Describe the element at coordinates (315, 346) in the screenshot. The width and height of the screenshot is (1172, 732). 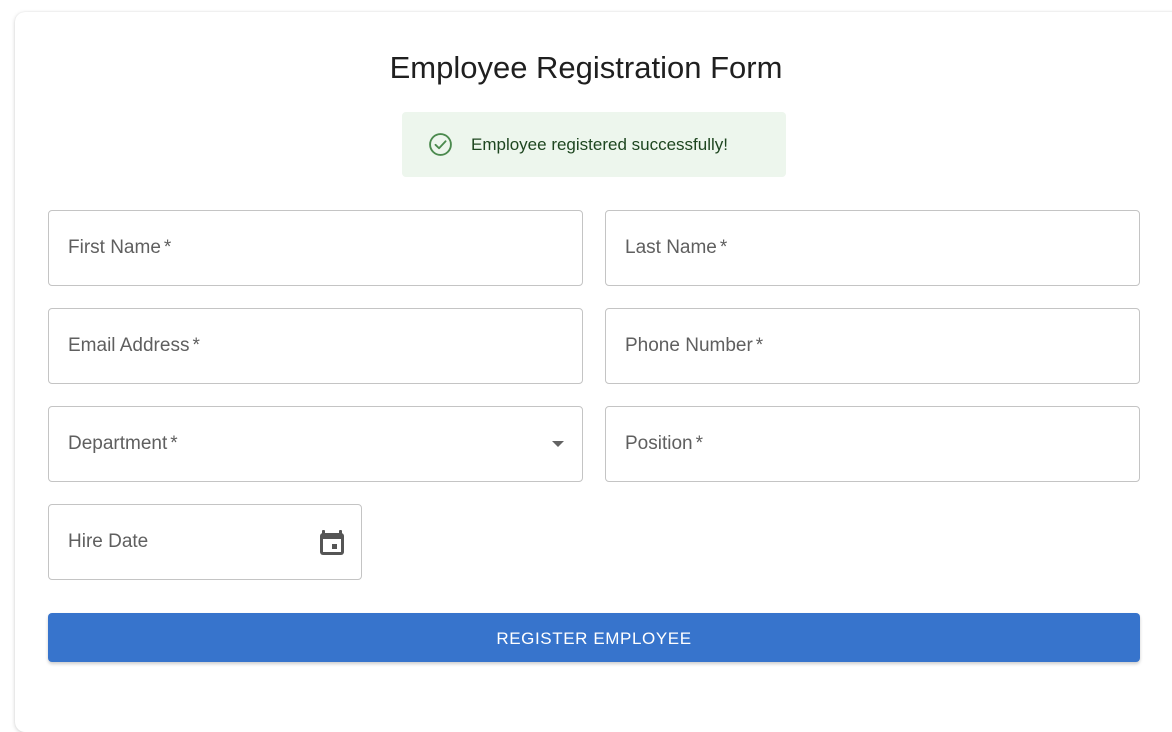
I see `email-field: Email Address *` at that location.